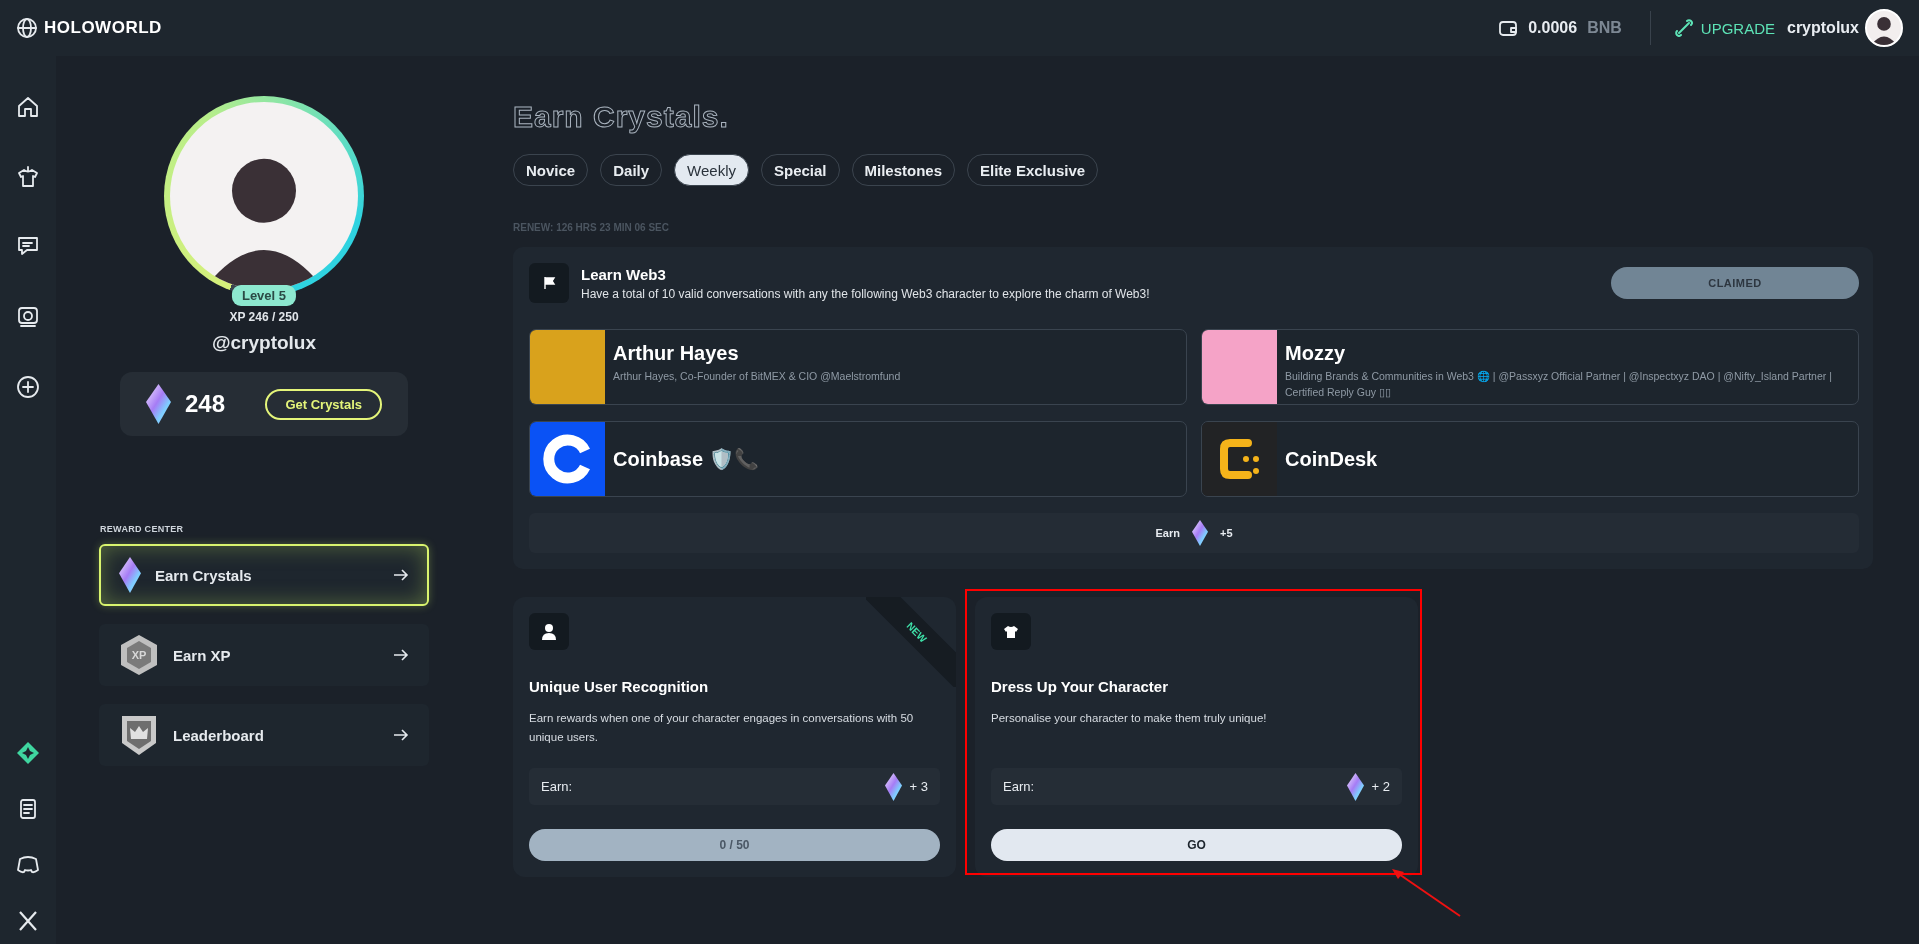  Describe the element at coordinates (1315, 353) in the screenshot. I see `character-name: Mozzy` at that location.